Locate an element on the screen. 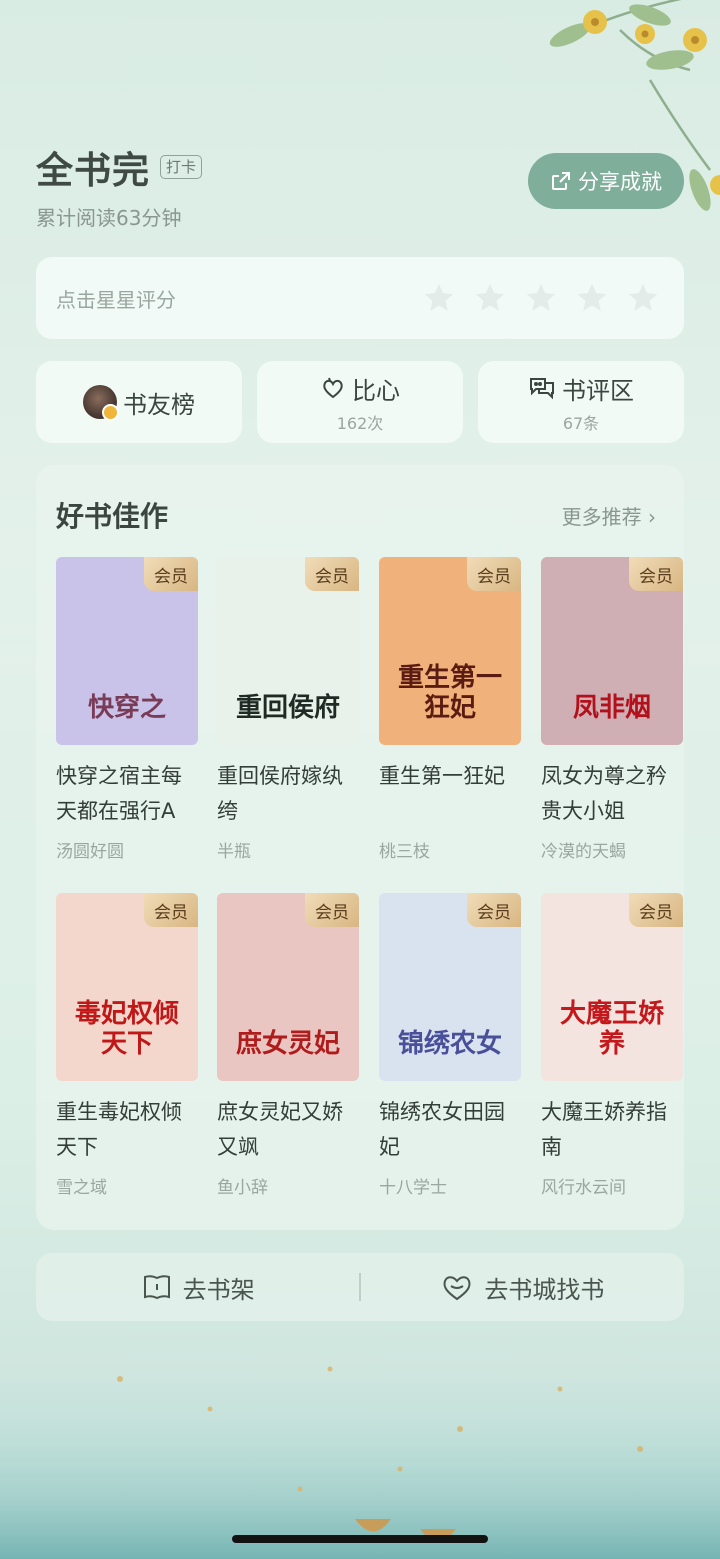 This screenshot has height=1559, width=720. page-title: 全书完 is located at coordinates (93, 170).